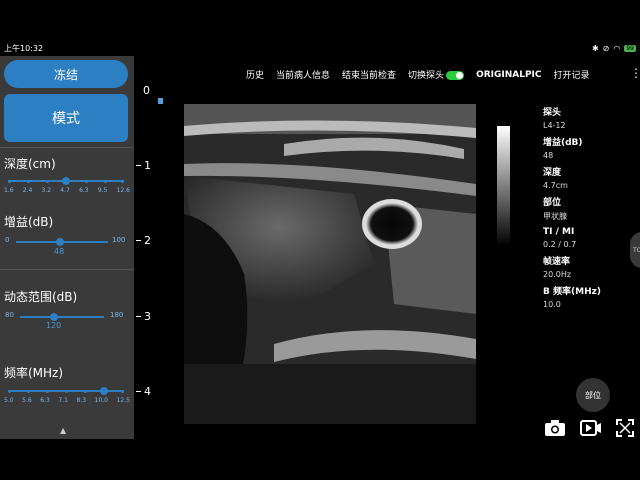 Image resolution: width=640 pixels, height=480 pixels. Describe the element at coordinates (303, 74) in the screenshot. I see `patient-info-button: 当前病人信息` at that location.